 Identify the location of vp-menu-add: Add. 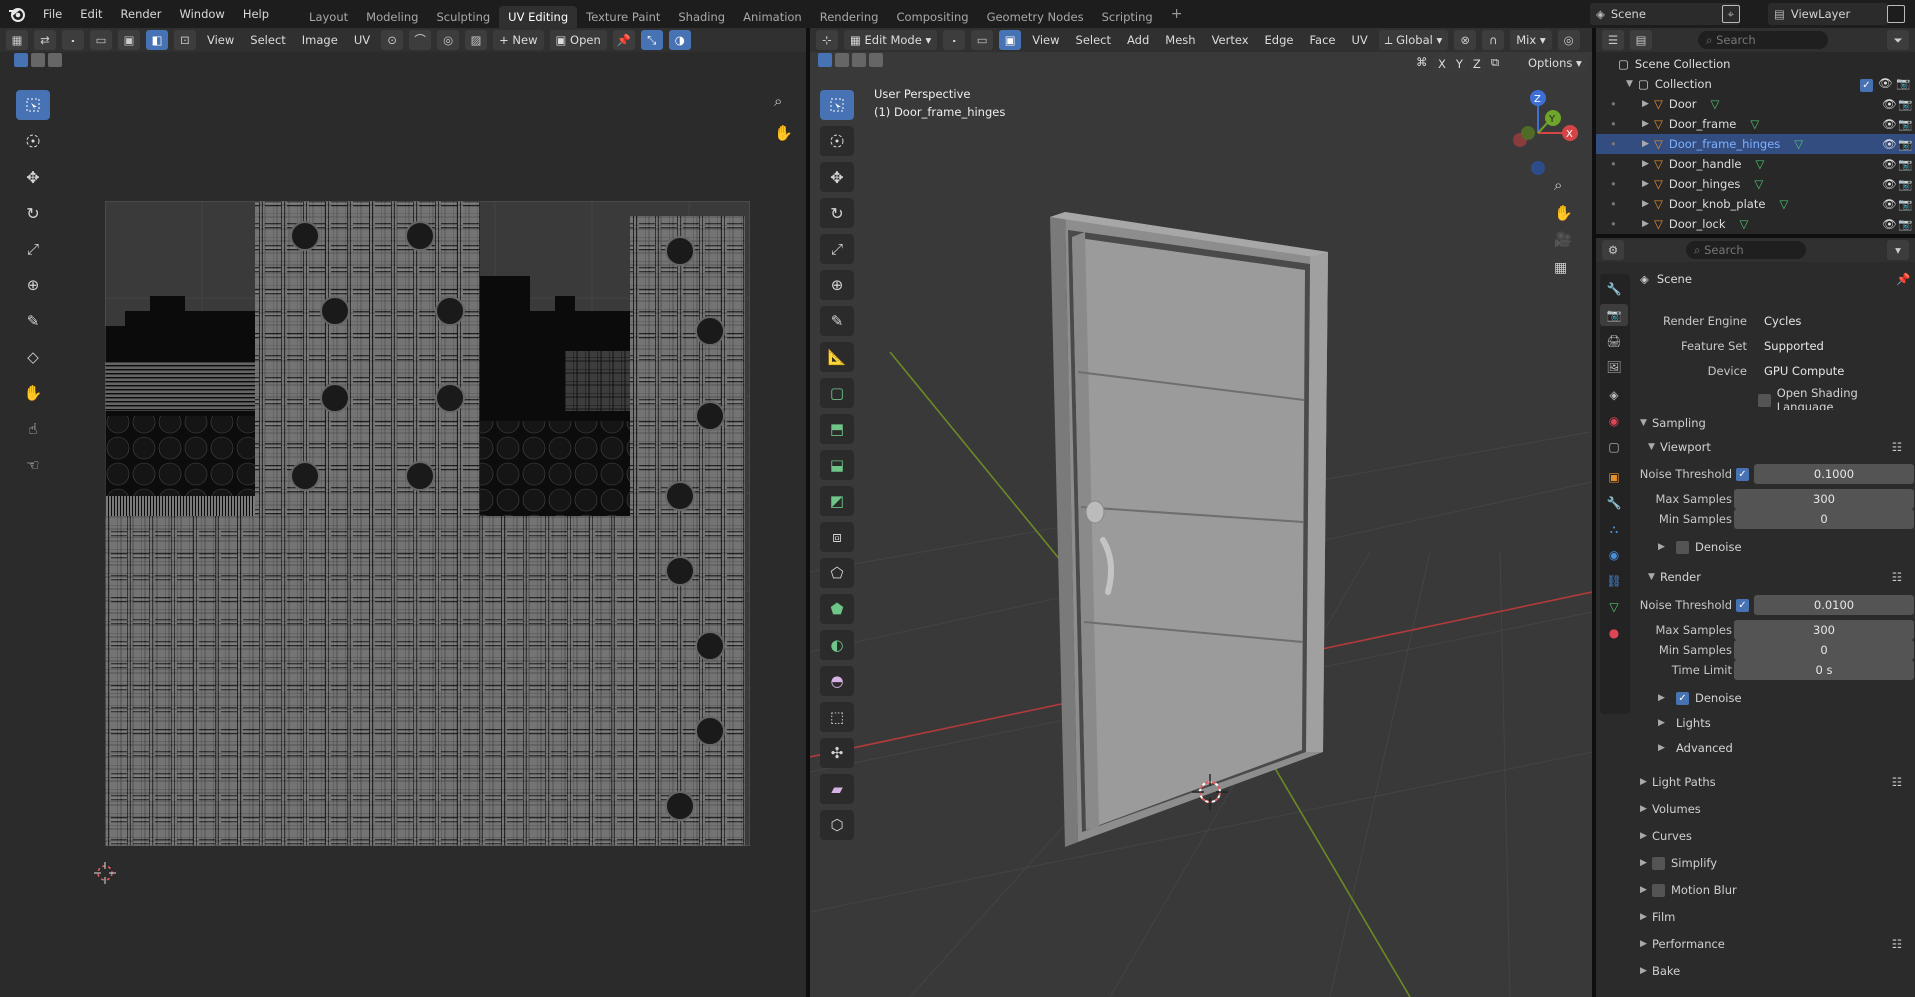
(1138, 40).